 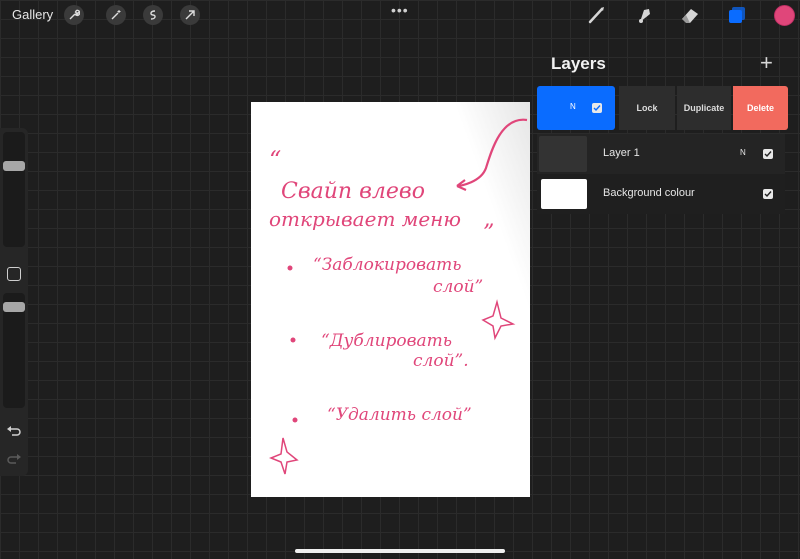 What do you see at coordinates (743, 152) in the screenshot?
I see `layer-blend-mode: N` at bounding box center [743, 152].